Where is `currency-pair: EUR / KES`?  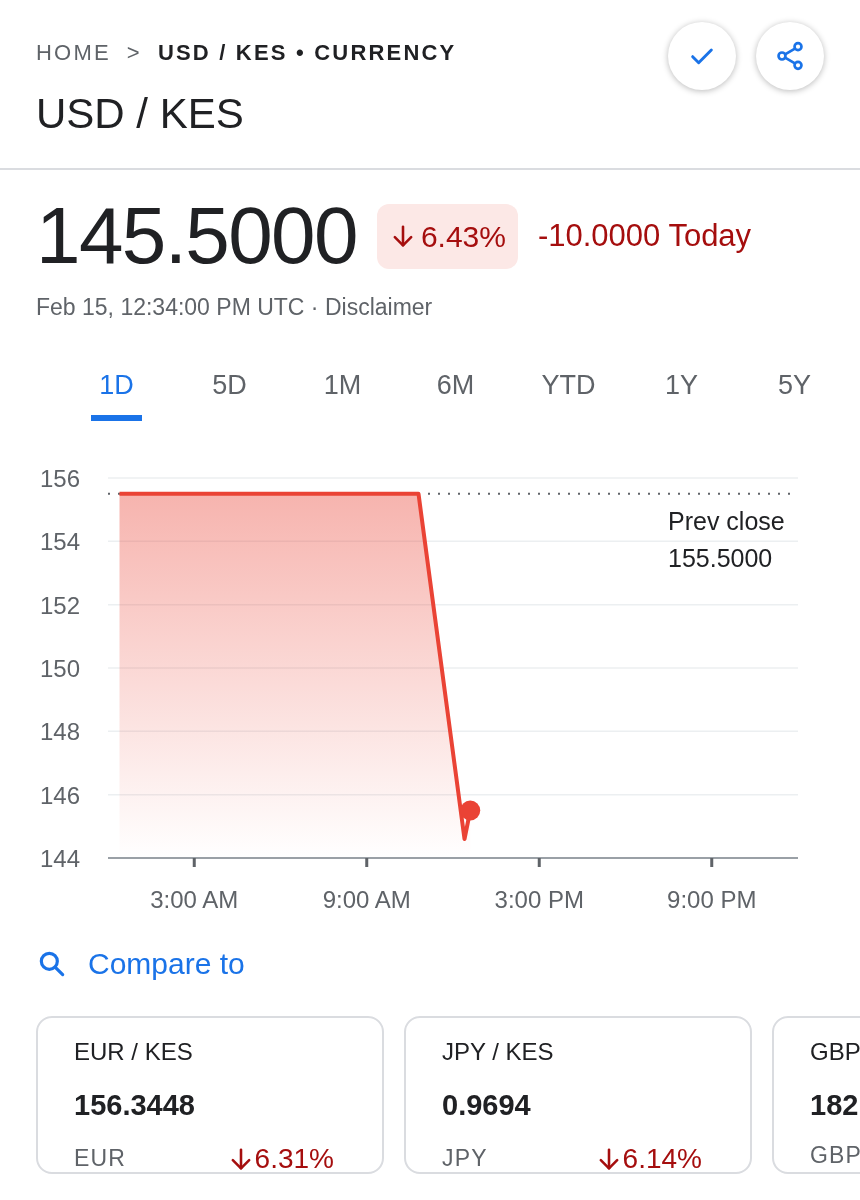 currency-pair: EUR / KES is located at coordinates (134, 1052).